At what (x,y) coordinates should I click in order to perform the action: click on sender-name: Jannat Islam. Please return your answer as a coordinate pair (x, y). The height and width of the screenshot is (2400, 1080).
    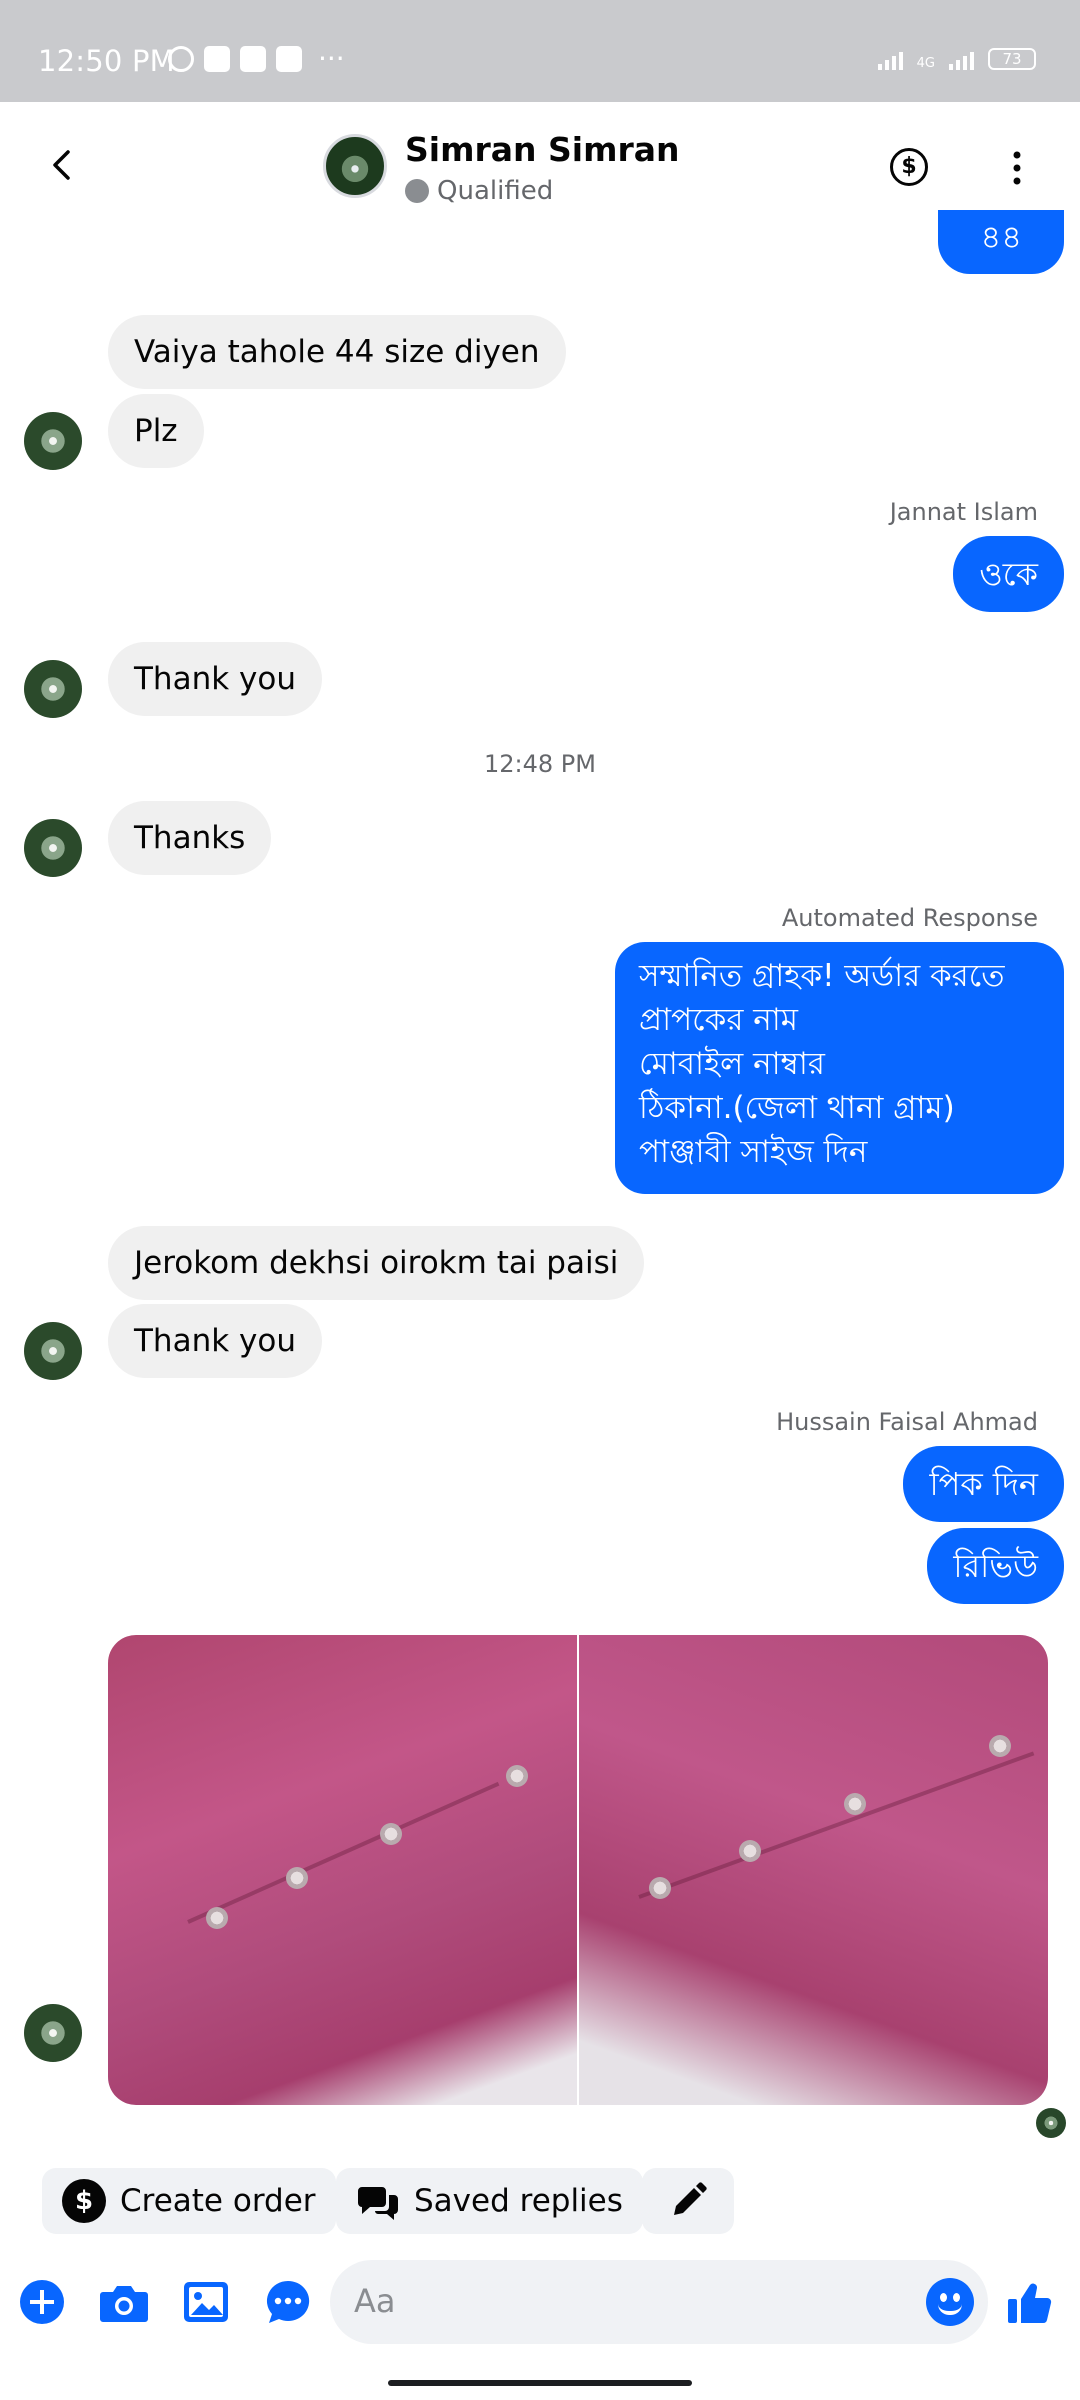
    Looking at the image, I should click on (963, 512).